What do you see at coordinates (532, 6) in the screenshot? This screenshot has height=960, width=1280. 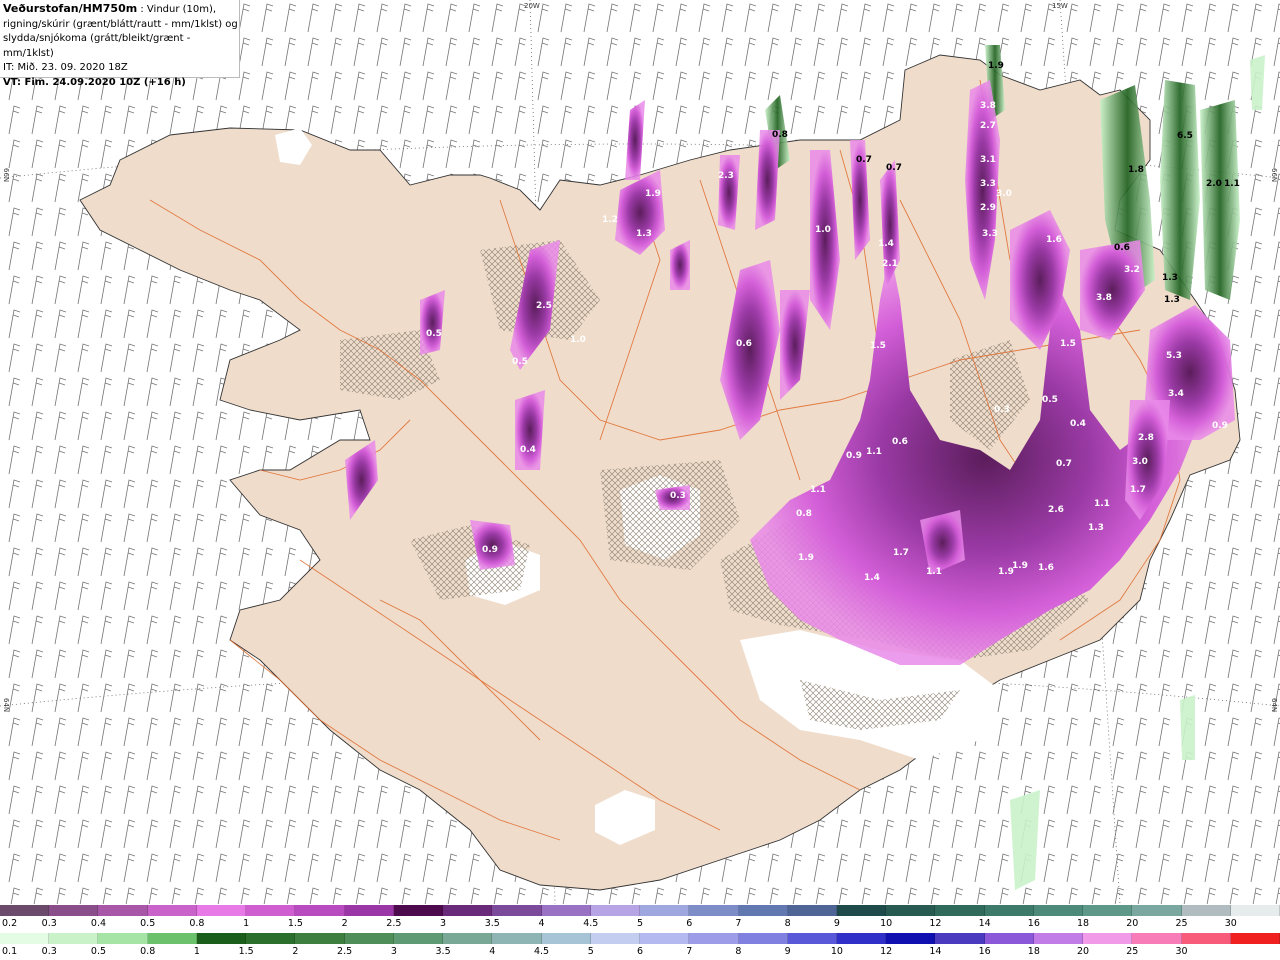 I see `lon-label-20w: 20W` at bounding box center [532, 6].